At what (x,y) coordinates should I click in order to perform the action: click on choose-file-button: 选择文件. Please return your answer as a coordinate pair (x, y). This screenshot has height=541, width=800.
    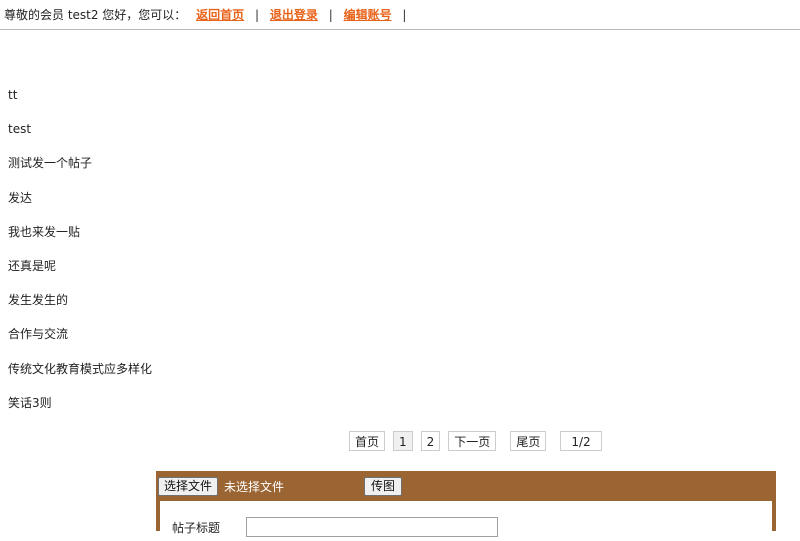
    Looking at the image, I should click on (188, 486).